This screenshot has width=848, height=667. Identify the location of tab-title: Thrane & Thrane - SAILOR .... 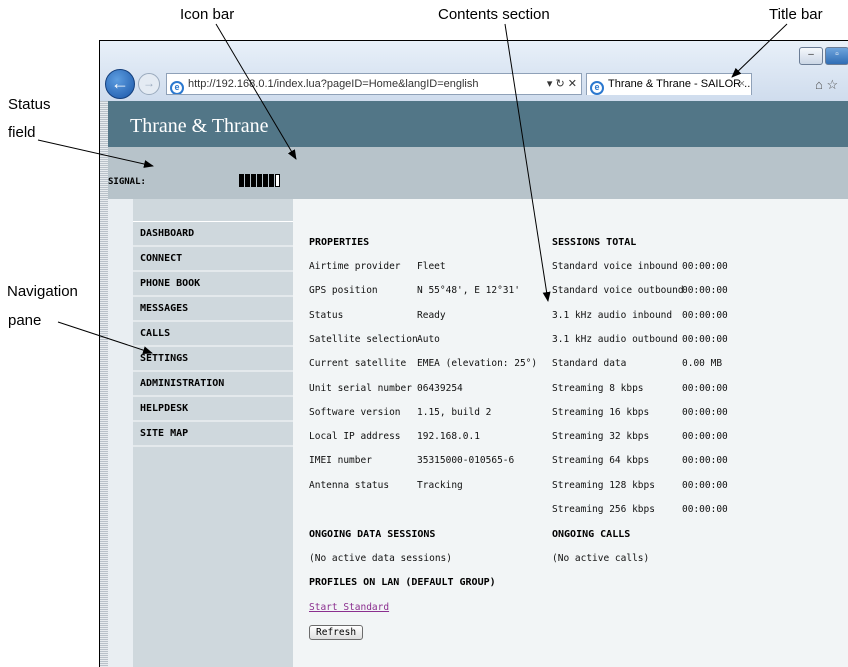
(680, 84).